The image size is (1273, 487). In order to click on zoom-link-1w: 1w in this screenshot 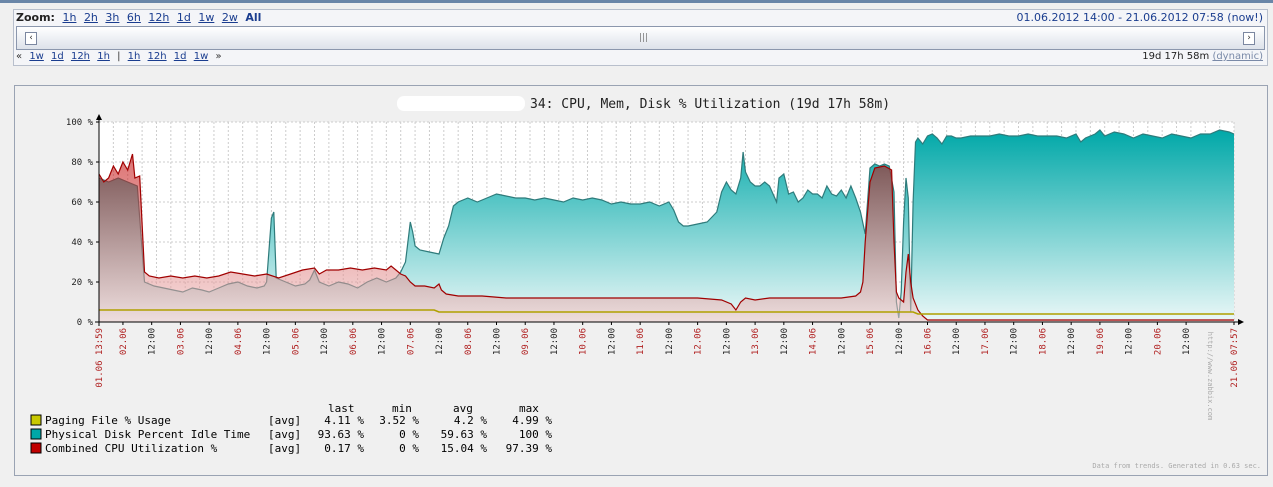, I will do `click(206, 17)`.